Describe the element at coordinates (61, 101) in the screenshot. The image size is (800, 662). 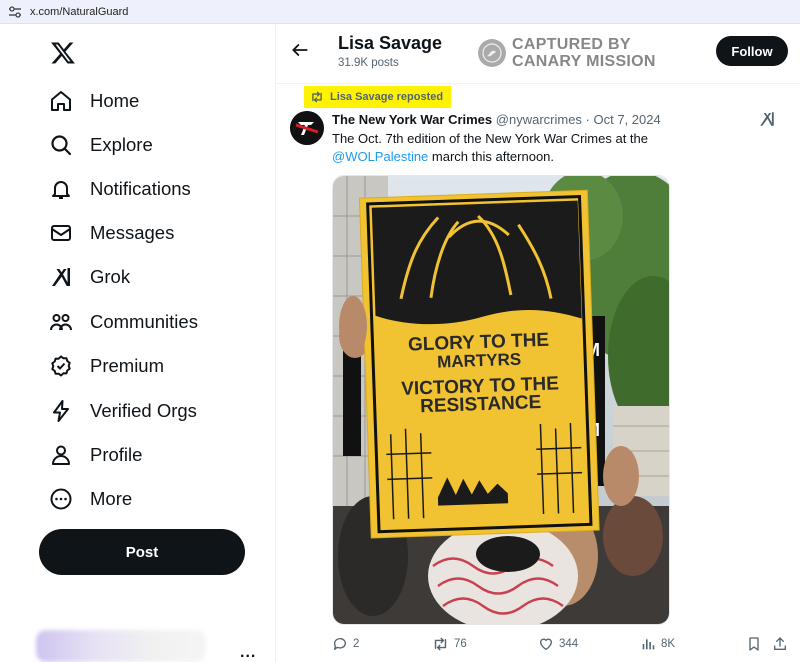
I see `home-icon` at that location.